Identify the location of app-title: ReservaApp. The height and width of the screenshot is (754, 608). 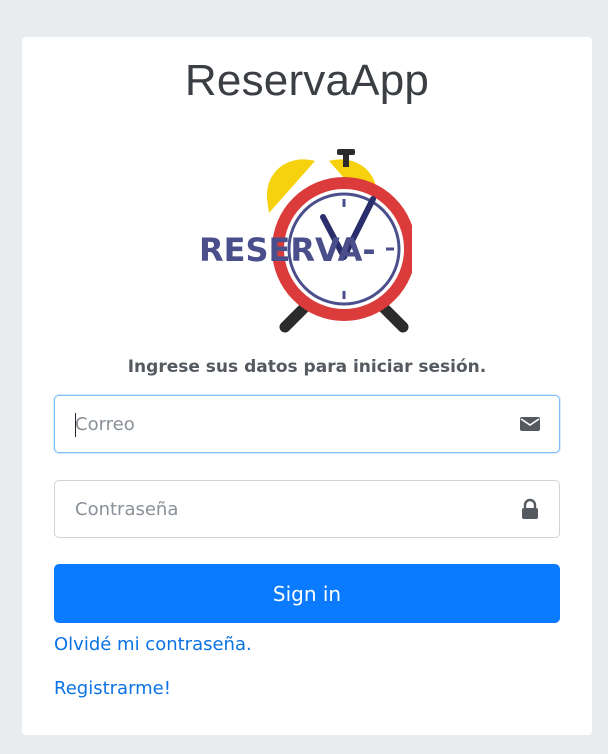
(307, 81).